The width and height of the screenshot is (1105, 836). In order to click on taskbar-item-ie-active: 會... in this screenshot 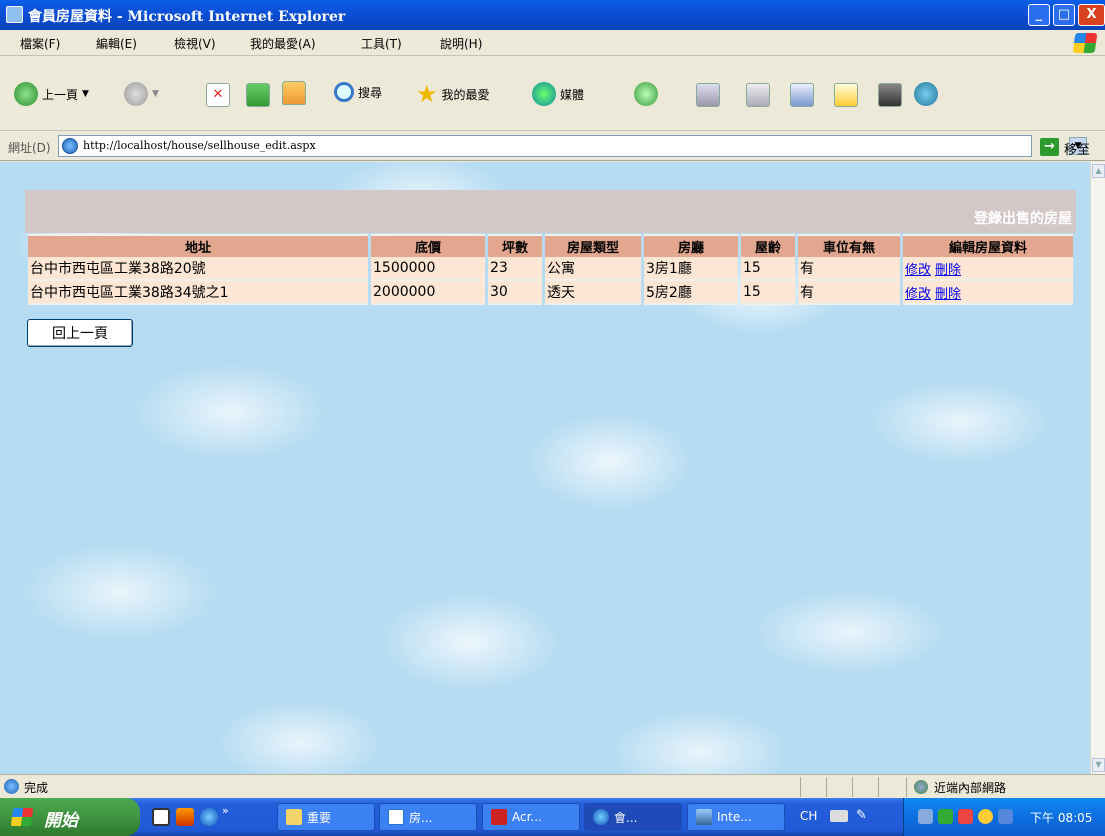, I will do `click(633, 817)`.